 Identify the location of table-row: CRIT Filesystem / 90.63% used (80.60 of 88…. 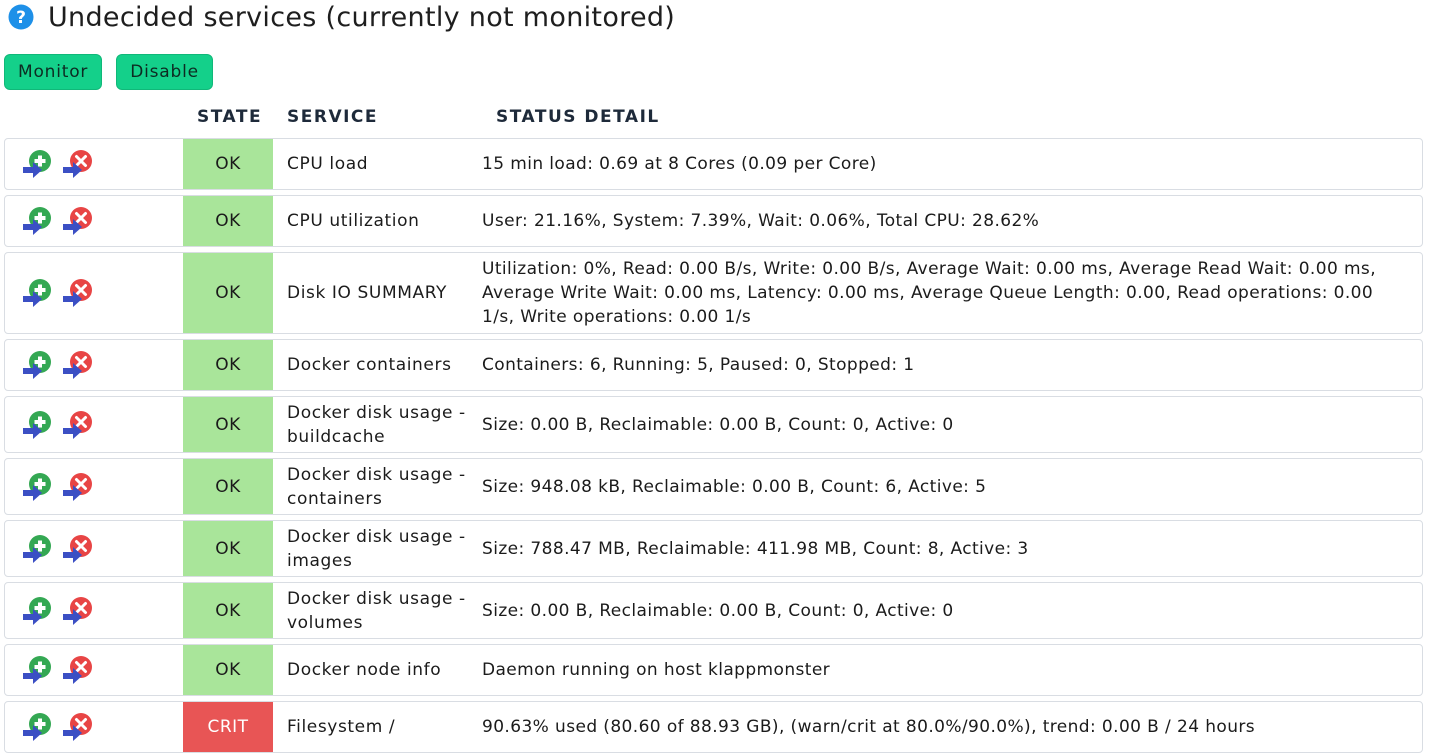
(713, 727).